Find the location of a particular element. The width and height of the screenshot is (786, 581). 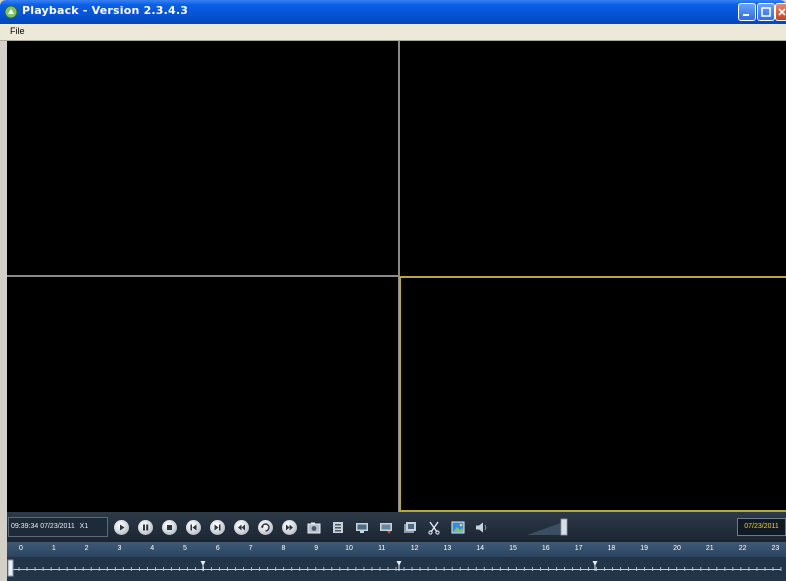

hour-label: 16 is located at coordinates (545, 548).